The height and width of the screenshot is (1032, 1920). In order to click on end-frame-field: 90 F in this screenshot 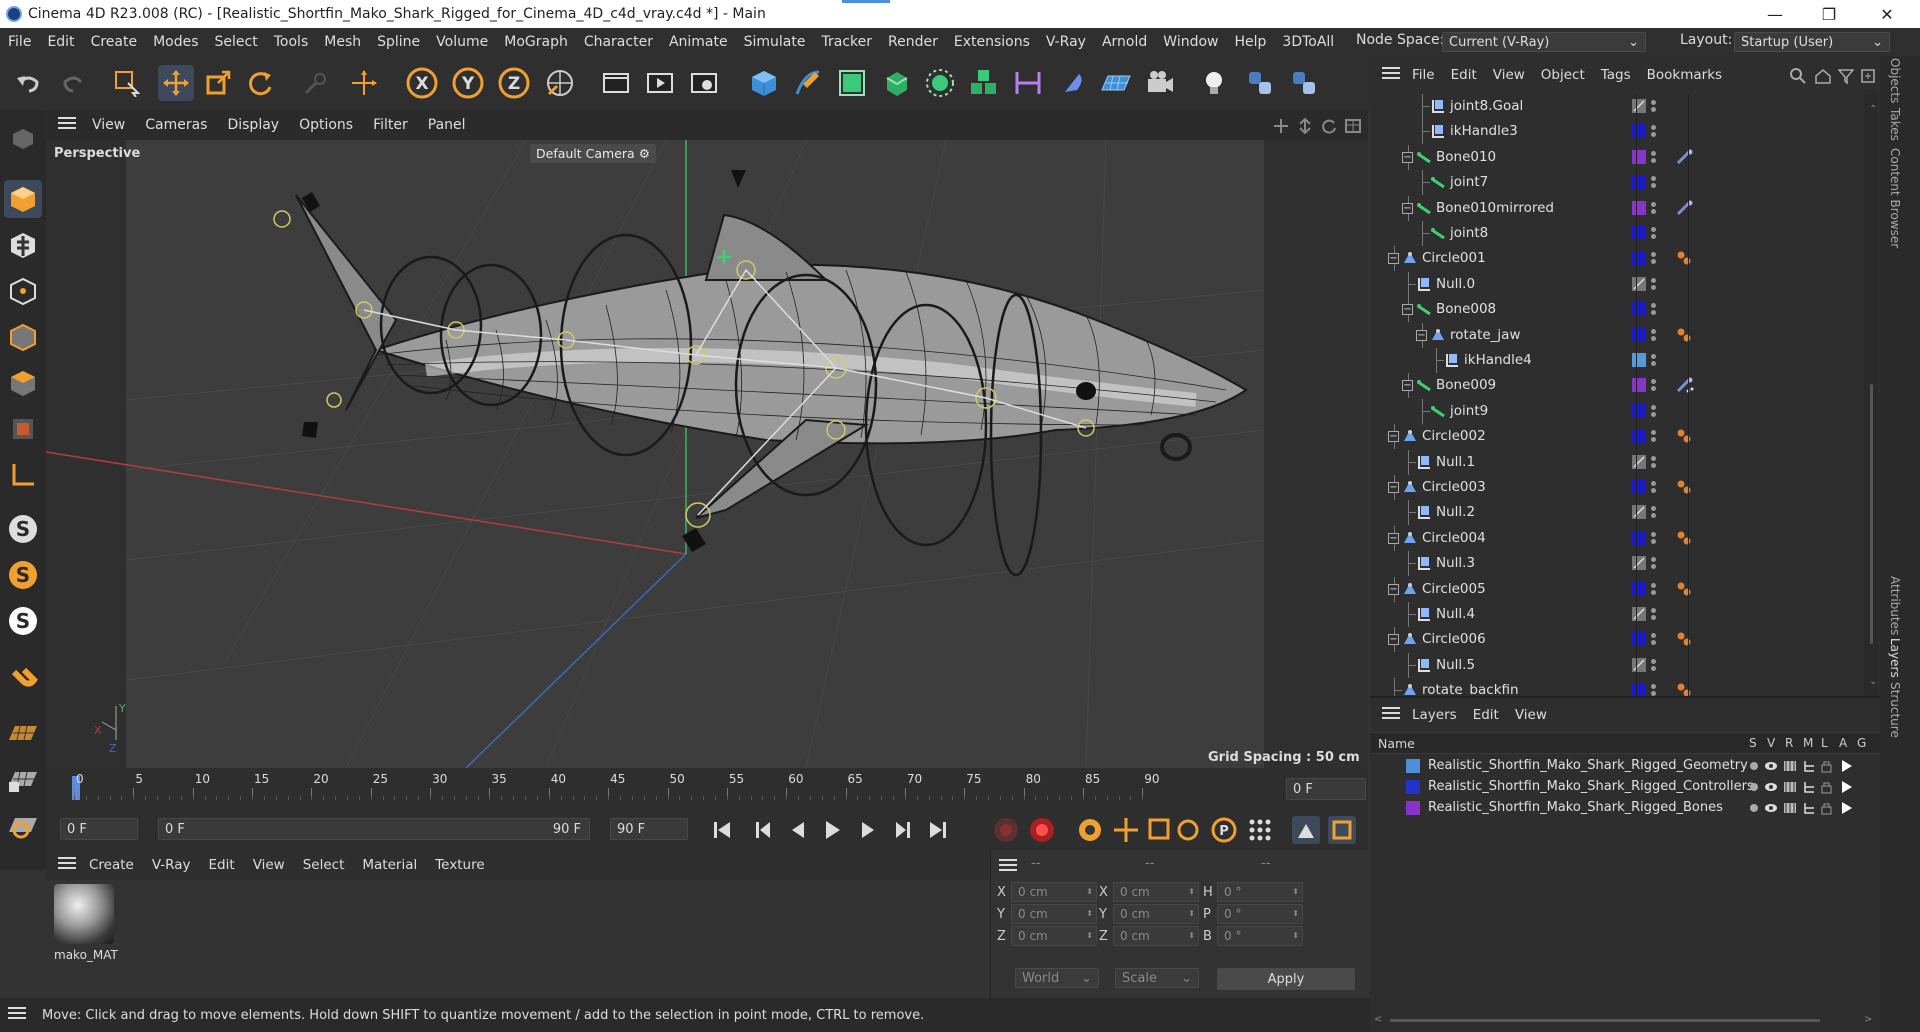, I will do `click(649, 829)`.